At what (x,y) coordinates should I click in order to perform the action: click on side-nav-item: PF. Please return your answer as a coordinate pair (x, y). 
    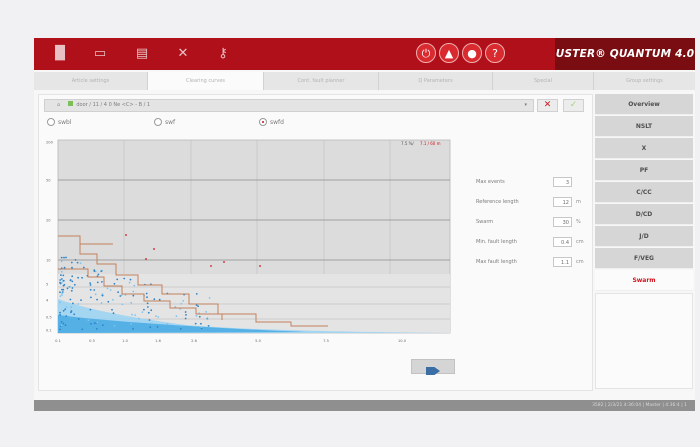
    Looking at the image, I should click on (644, 170).